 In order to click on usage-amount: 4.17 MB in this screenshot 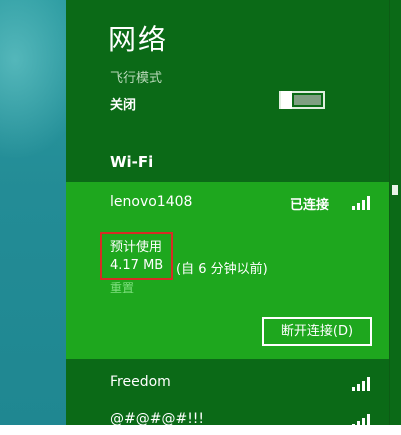, I will do `click(137, 265)`.